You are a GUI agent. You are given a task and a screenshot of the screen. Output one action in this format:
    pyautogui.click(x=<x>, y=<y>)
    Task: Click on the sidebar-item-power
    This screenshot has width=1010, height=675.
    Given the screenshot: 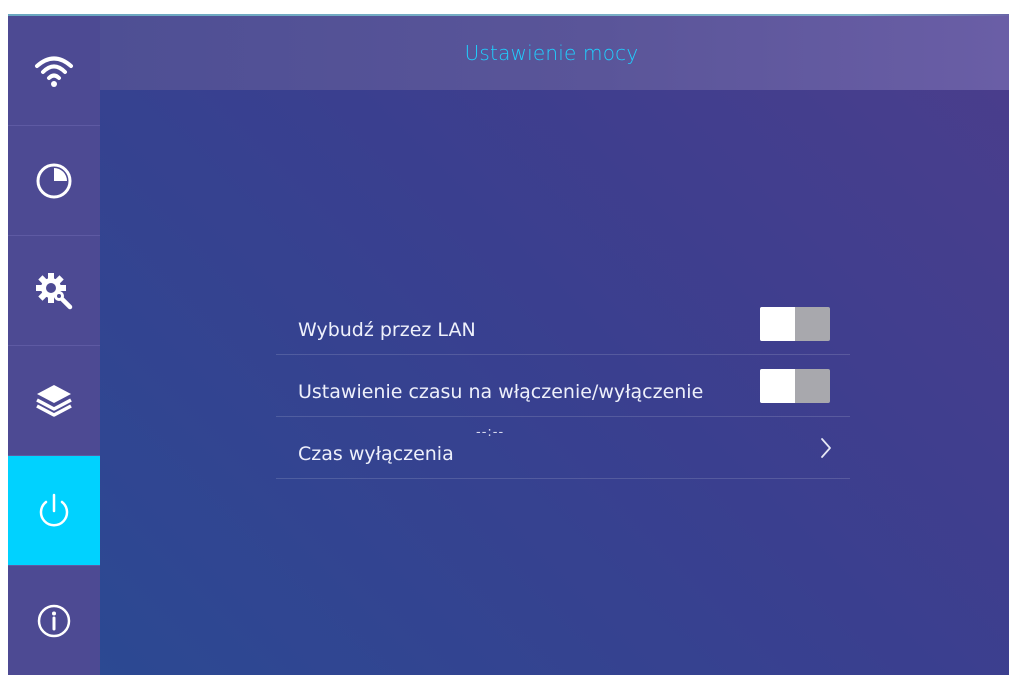 What is the action you would take?
    pyautogui.click(x=54, y=511)
    